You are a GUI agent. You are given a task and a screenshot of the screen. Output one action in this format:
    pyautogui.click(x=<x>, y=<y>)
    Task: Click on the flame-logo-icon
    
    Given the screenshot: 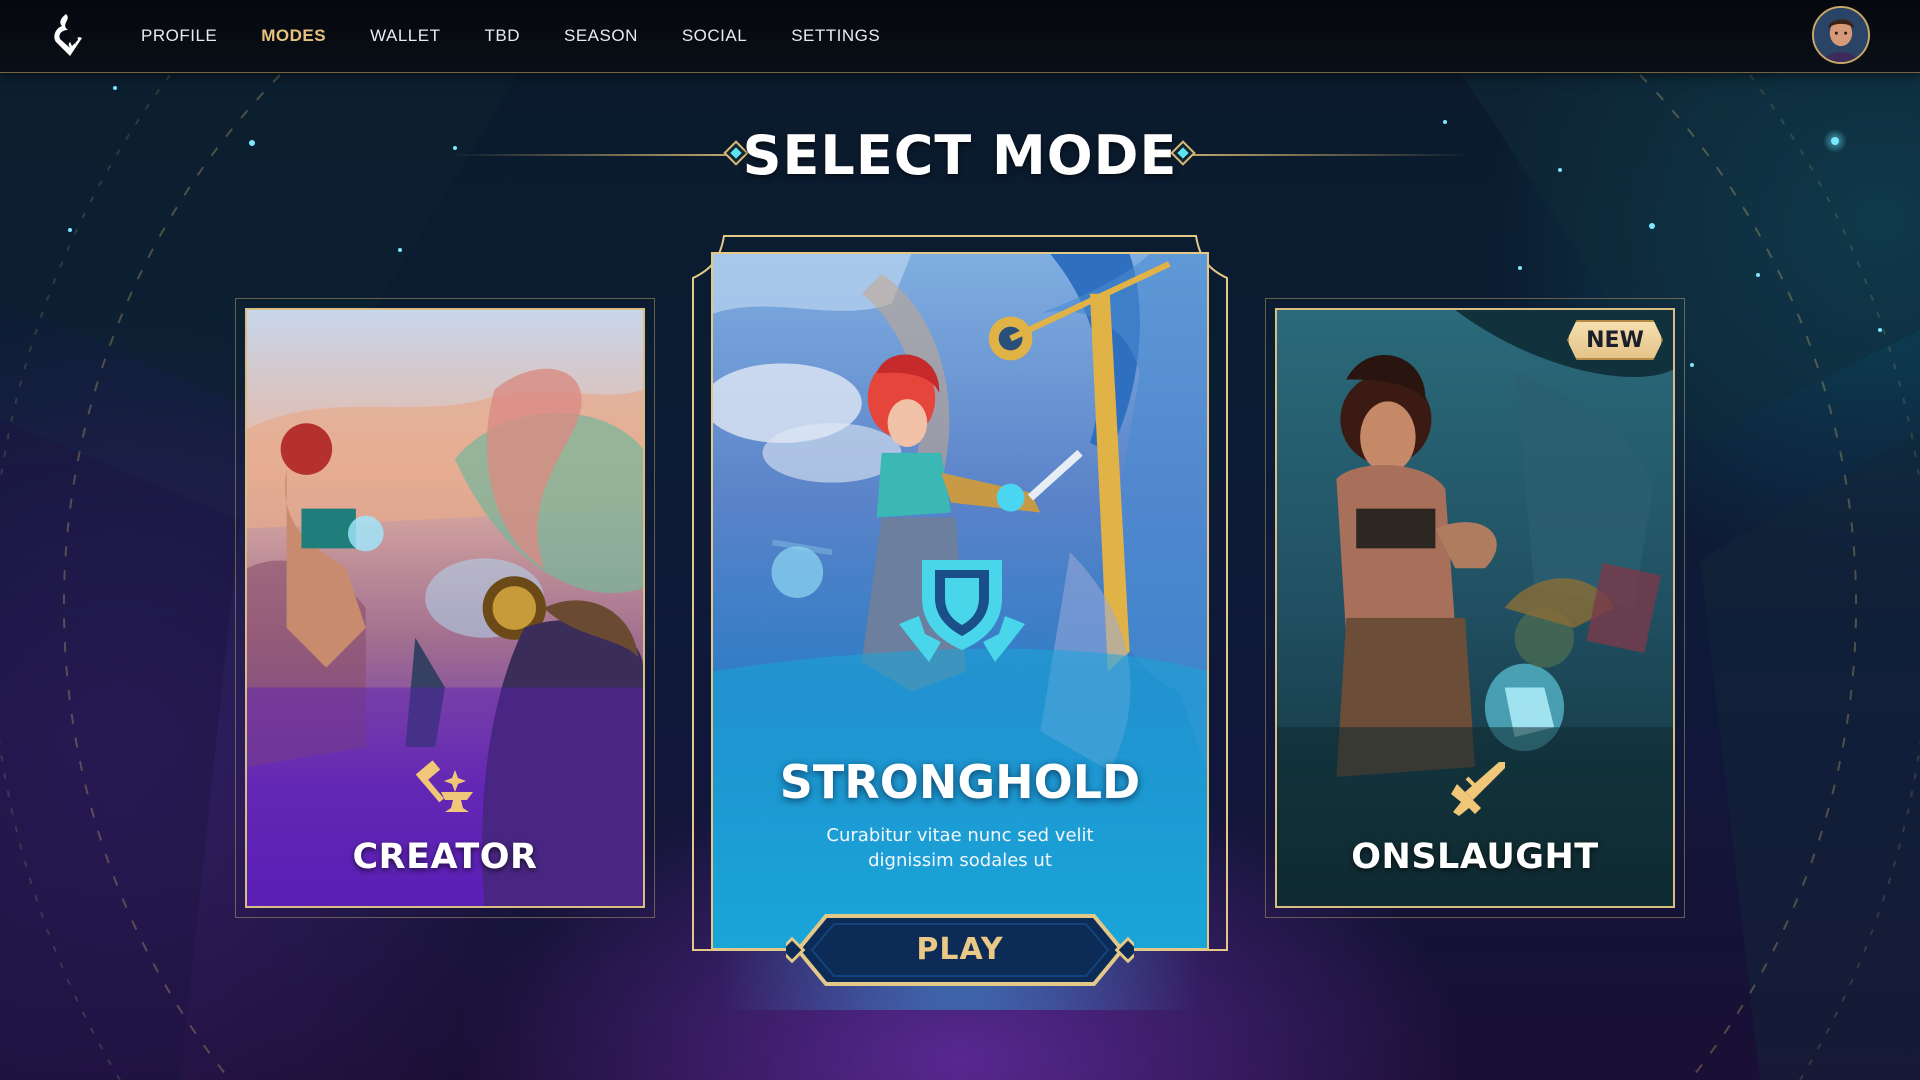 What is the action you would take?
    pyautogui.click(x=69, y=35)
    